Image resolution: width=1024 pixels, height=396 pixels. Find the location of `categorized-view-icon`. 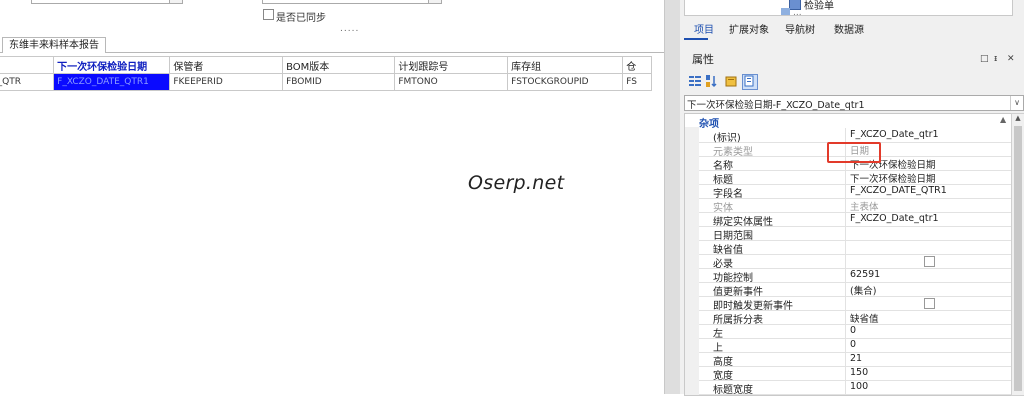

categorized-view-icon is located at coordinates (695, 81).